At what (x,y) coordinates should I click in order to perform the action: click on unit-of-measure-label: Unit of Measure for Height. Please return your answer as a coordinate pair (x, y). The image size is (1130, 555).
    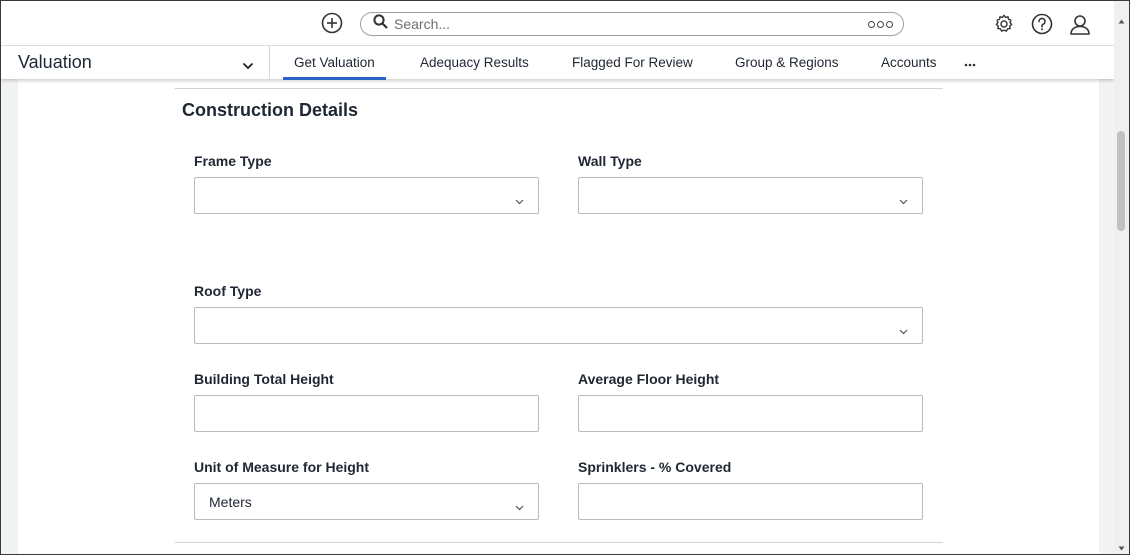
    Looking at the image, I should click on (282, 467).